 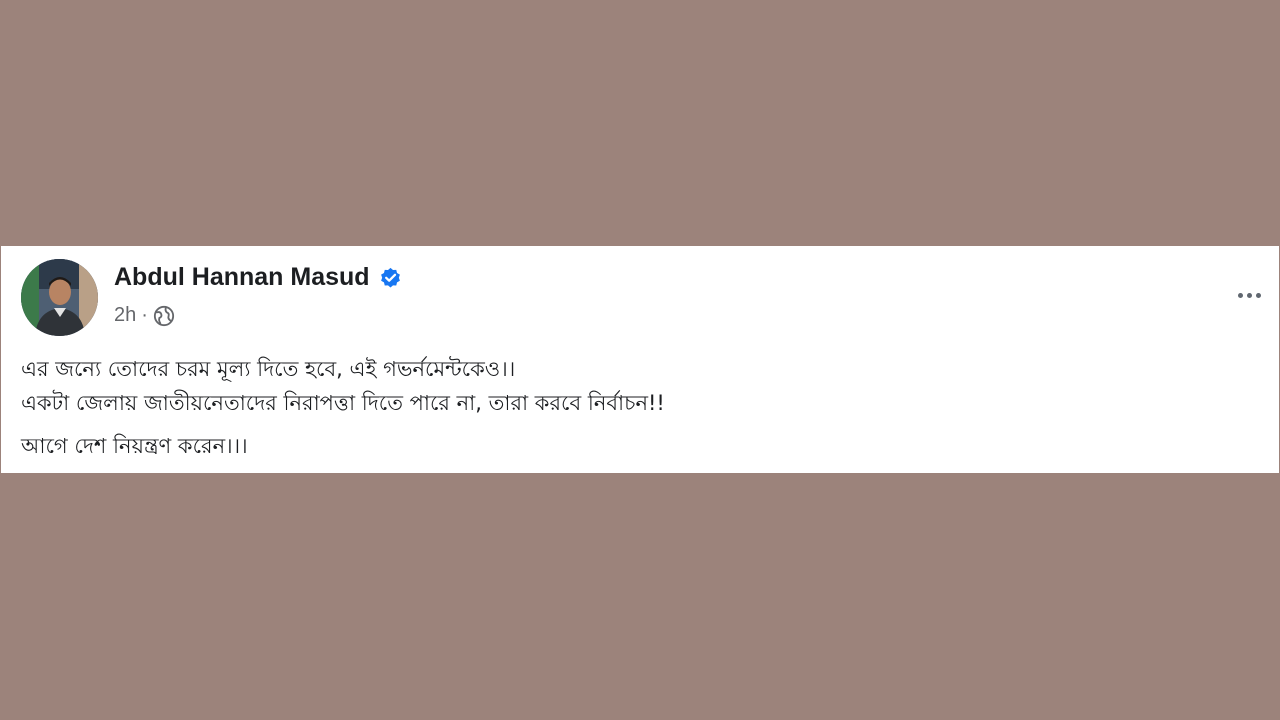 I want to click on avatar-image, so click(x=59, y=297).